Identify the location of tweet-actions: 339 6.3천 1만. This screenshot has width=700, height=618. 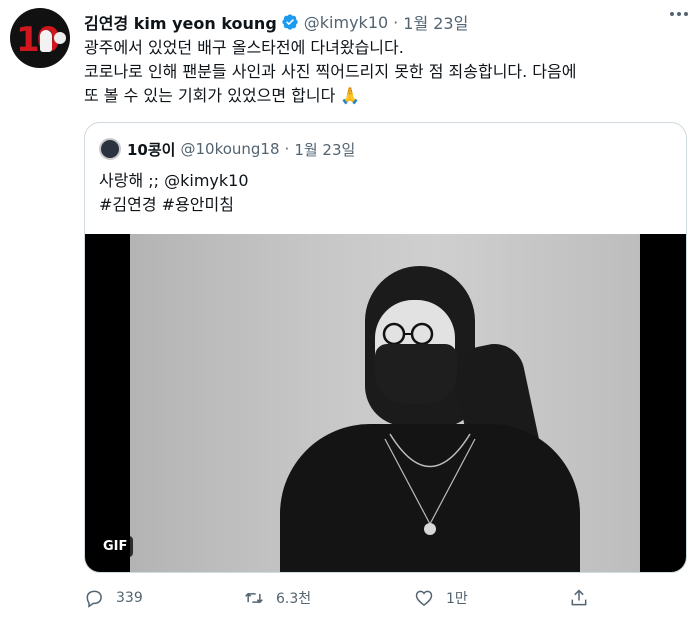
(344, 600).